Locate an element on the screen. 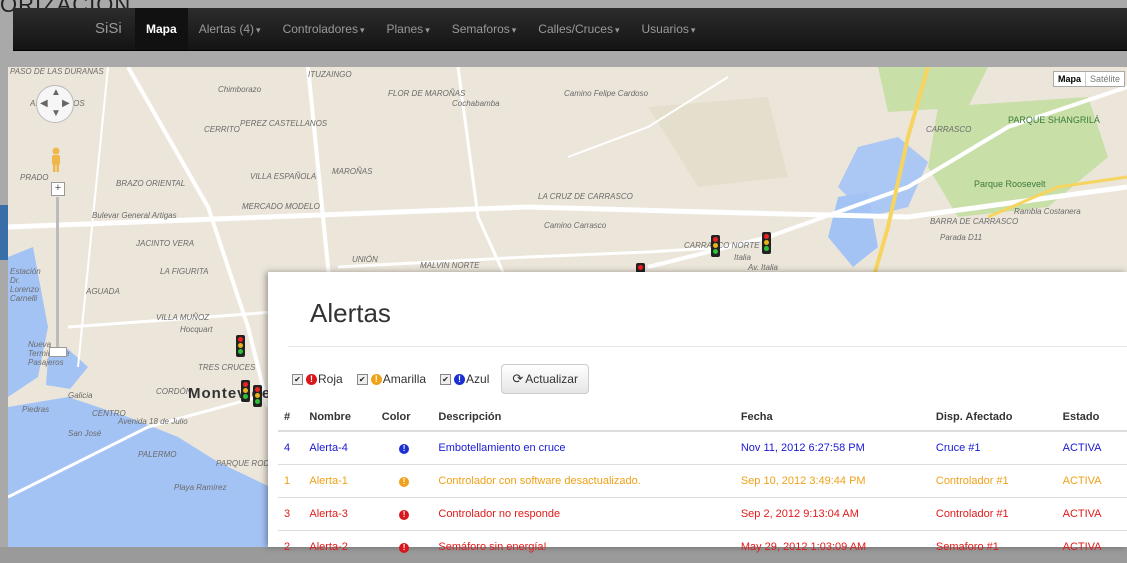 This screenshot has height=563, width=1127. map-type-satellite-button: Satélite is located at coordinates (1104, 79).